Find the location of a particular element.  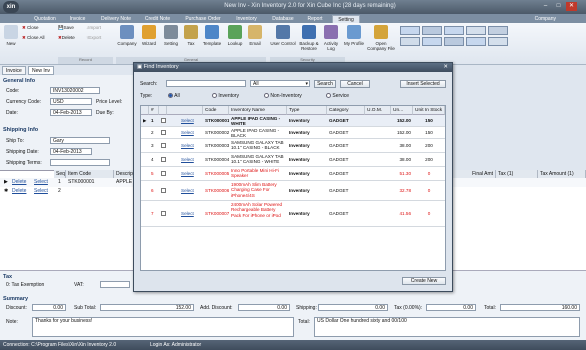

dialog-close-icon: ✕ is located at coordinates (445, 67).